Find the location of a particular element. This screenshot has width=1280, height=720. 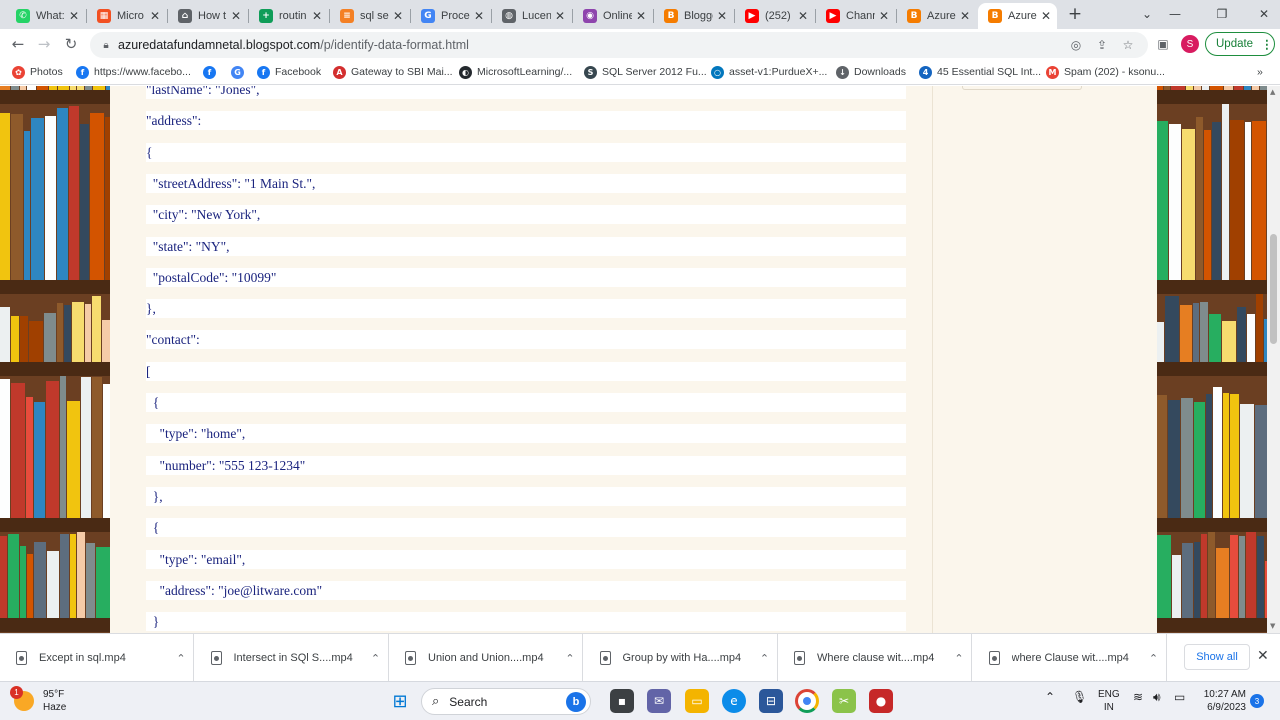

notification-badge: 3 is located at coordinates (1257, 701).